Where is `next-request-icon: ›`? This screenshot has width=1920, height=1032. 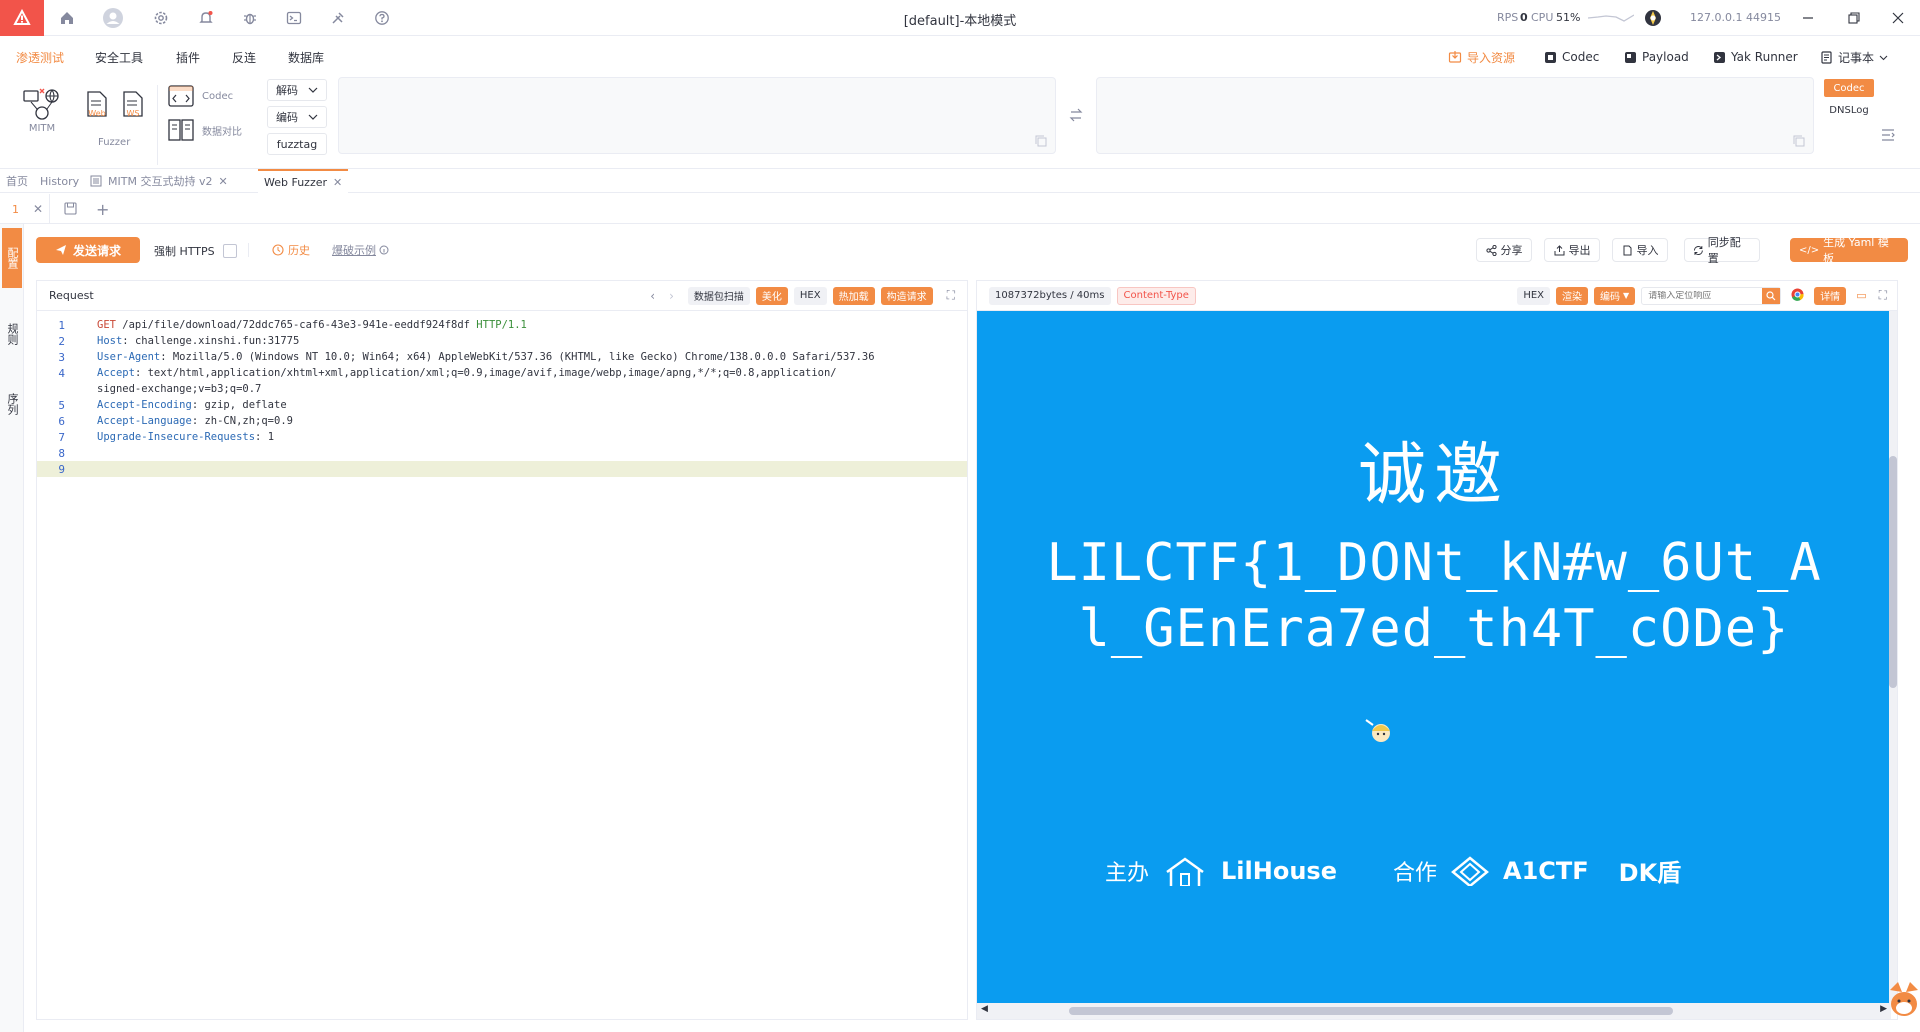
next-request-icon: › is located at coordinates (671, 296).